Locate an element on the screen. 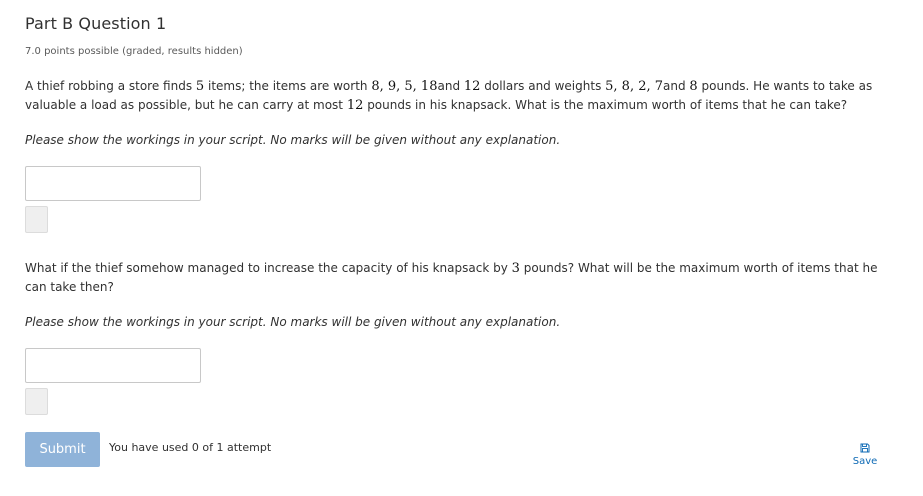 This screenshot has height=496, width=923. answer-2-input is located at coordinates (113, 365).